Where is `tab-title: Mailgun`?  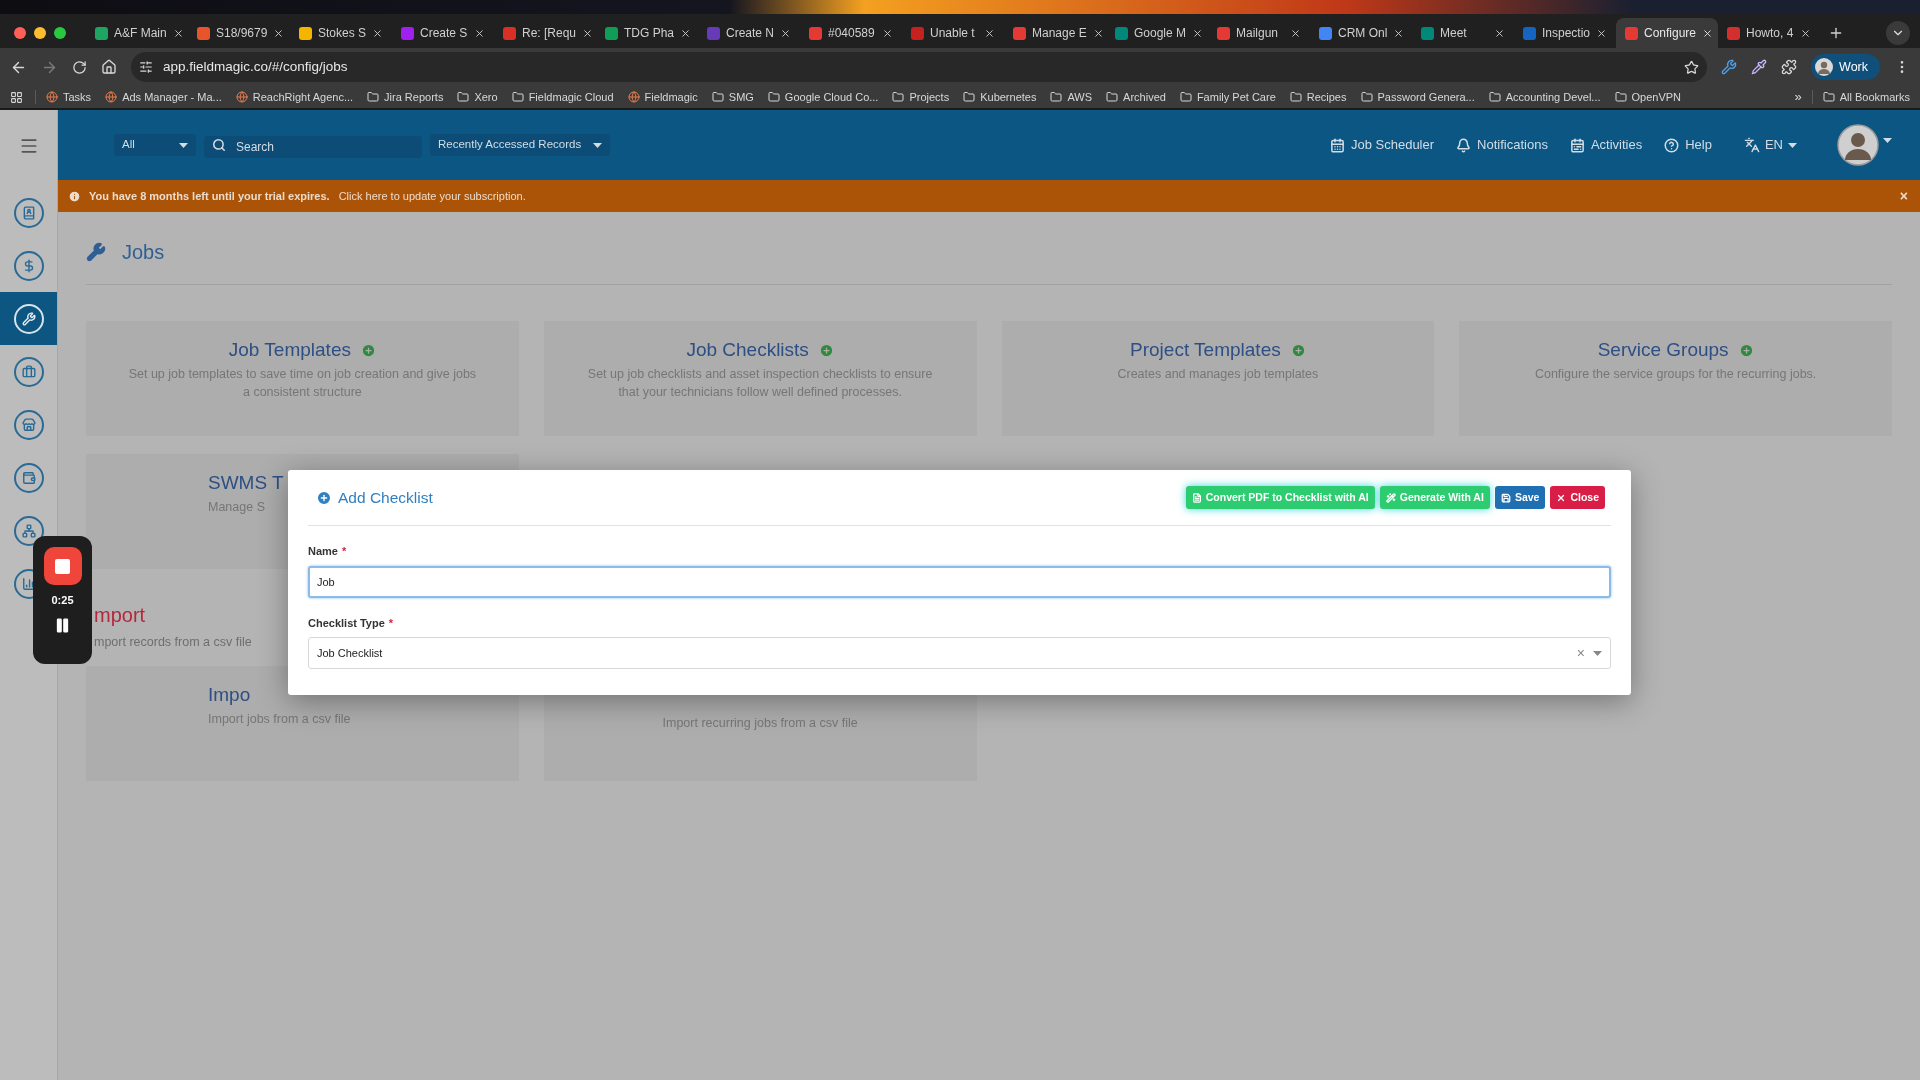 tab-title: Mailgun is located at coordinates (1258, 33).